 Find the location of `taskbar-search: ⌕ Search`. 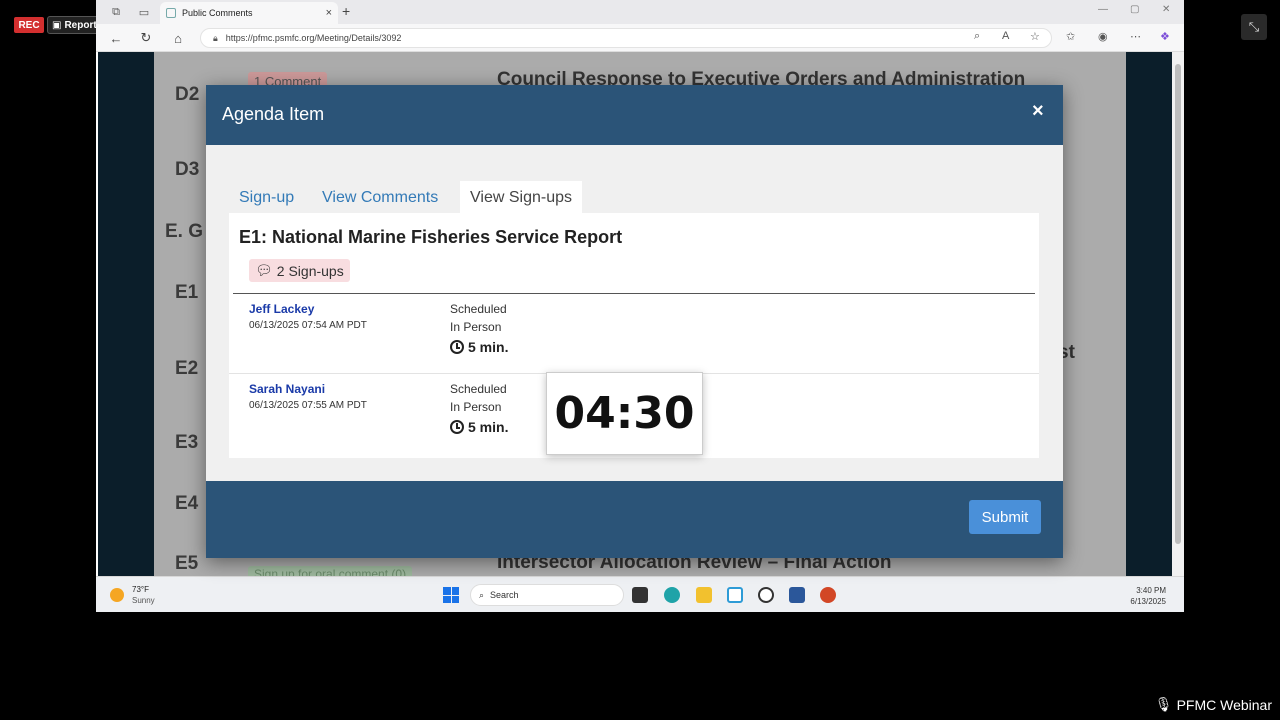

taskbar-search: ⌕ Search is located at coordinates (547, 595).